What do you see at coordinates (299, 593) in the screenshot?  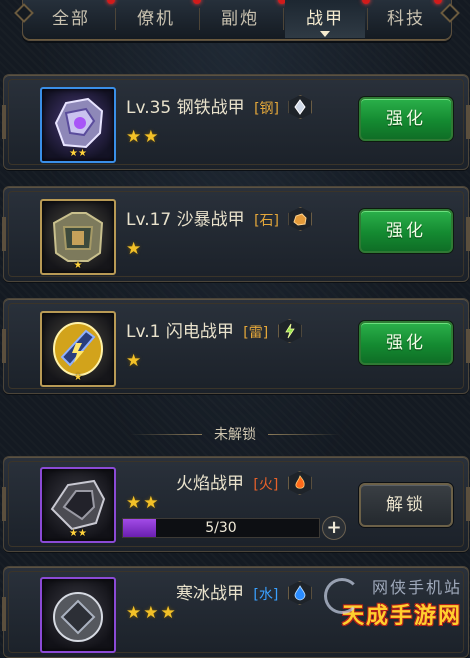 I see `water-drop-icon` at bounding box center [299, 593].